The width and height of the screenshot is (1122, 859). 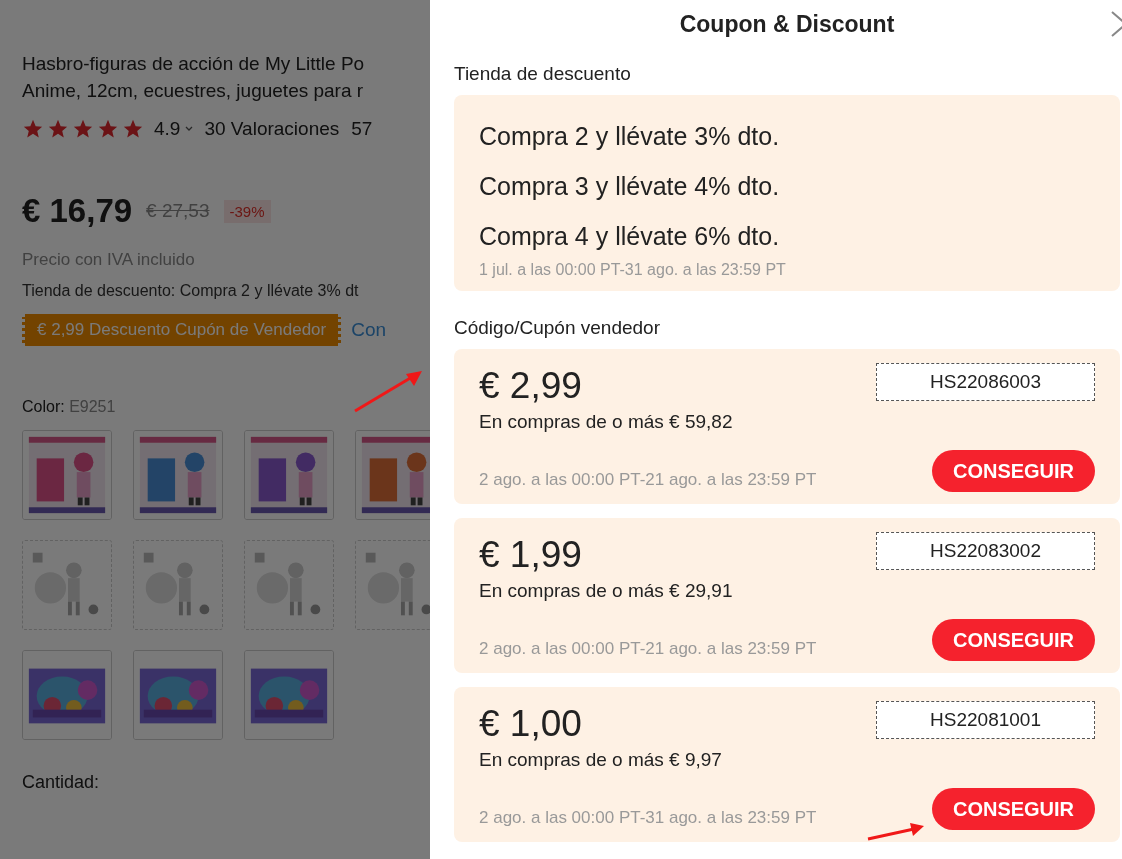 What do you see at coordinates (531, 555) in the screenshot?
I see `coupon-amount: € 1,99` at bounding box center [531, 555].